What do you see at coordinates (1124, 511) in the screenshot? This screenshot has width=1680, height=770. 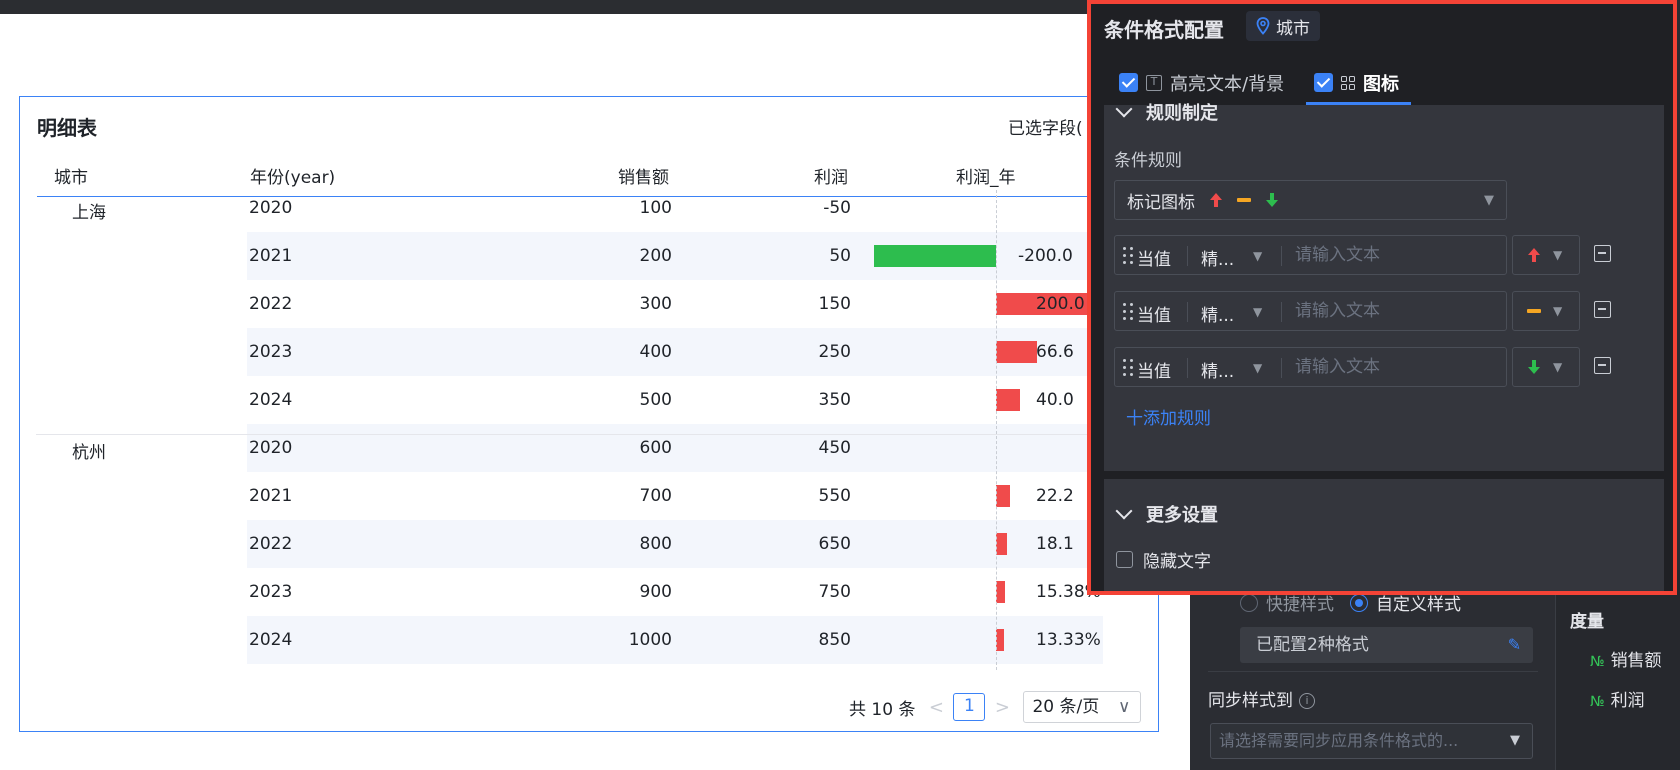 I see `chevron-down-icon` at bounding box center [1124, 511].